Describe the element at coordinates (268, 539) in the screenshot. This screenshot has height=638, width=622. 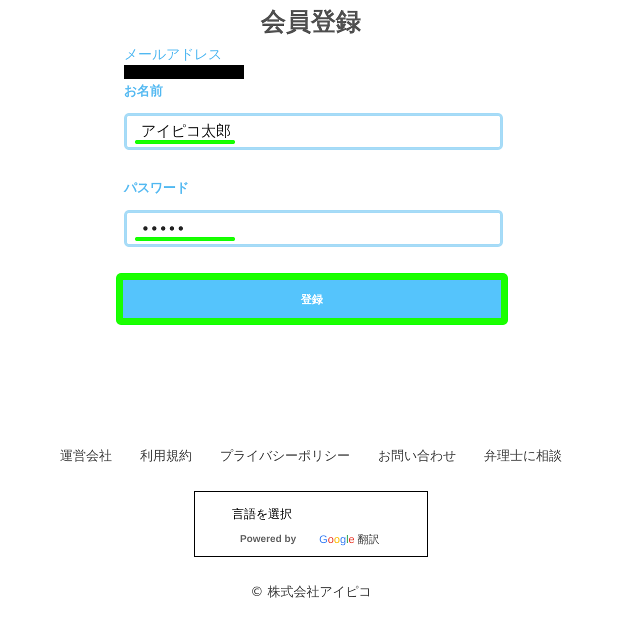
I see `powered-by-text: Powered by` at that location.